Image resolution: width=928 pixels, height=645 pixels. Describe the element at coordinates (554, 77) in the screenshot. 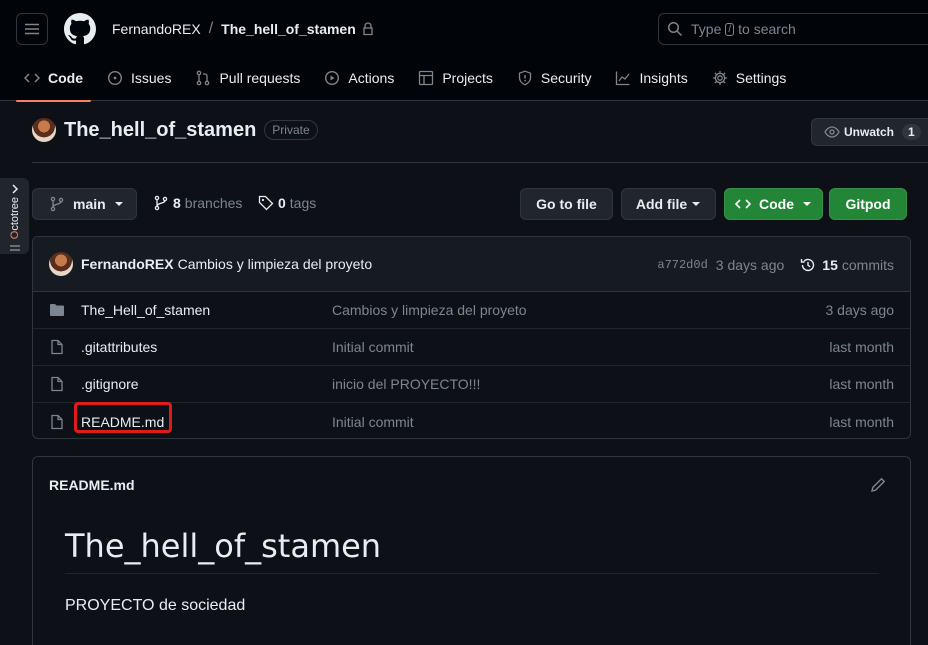

I see `tab-security: Security` at that location.